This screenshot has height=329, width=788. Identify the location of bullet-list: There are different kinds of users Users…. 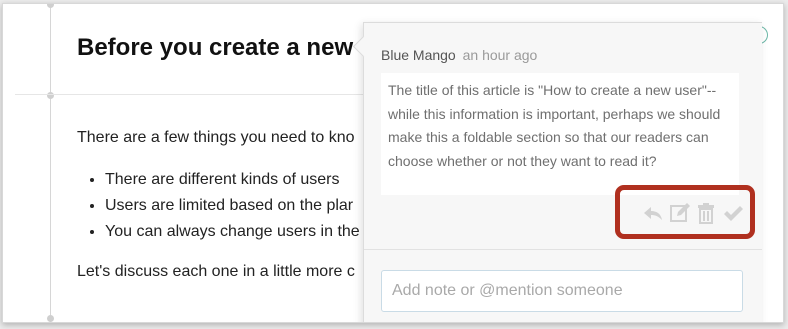
(218, 206).